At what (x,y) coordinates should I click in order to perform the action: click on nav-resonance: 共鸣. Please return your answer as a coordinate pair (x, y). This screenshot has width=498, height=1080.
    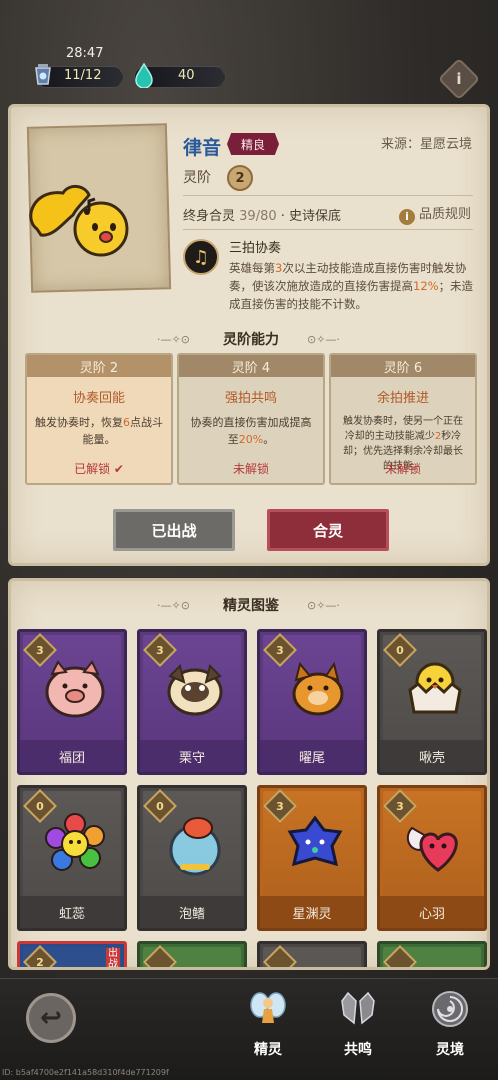
    Looking at the image, I should click on (358, 1024).